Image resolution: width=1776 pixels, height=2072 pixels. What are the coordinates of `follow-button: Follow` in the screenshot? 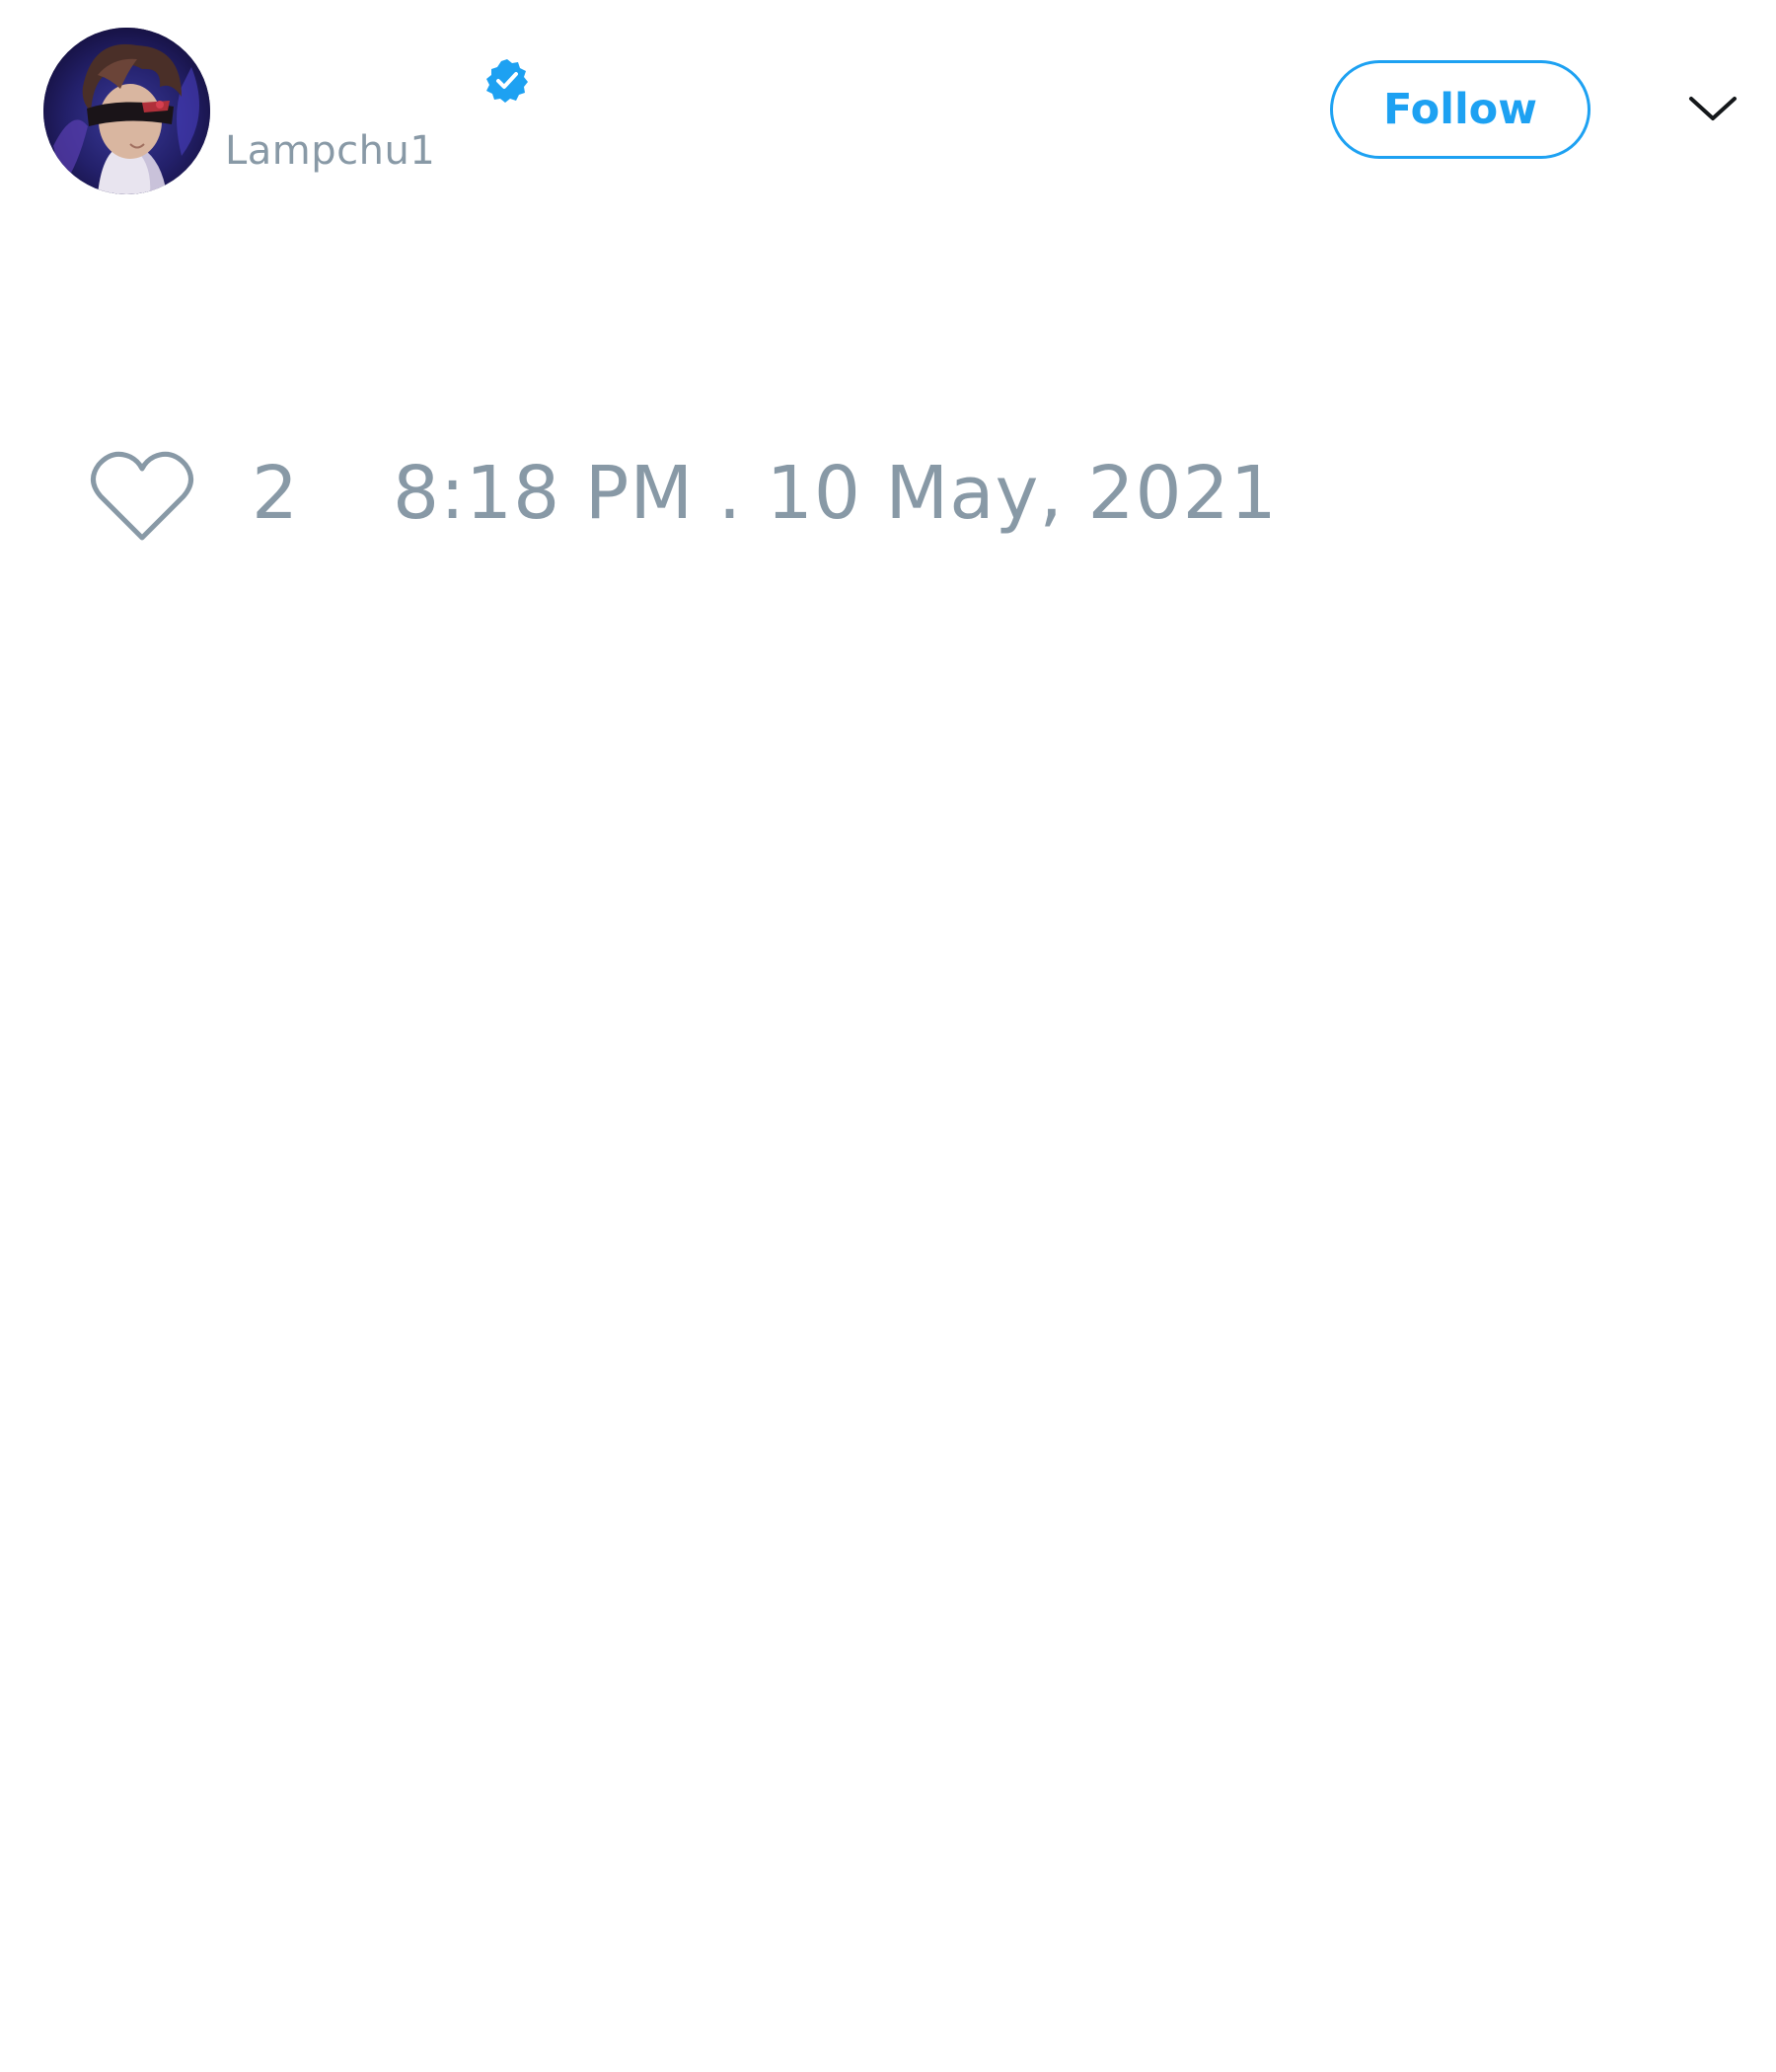 It's located at (1461, 110).